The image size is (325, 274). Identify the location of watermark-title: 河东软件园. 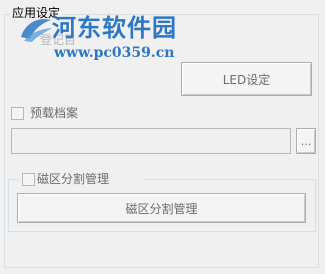
(114, 27).